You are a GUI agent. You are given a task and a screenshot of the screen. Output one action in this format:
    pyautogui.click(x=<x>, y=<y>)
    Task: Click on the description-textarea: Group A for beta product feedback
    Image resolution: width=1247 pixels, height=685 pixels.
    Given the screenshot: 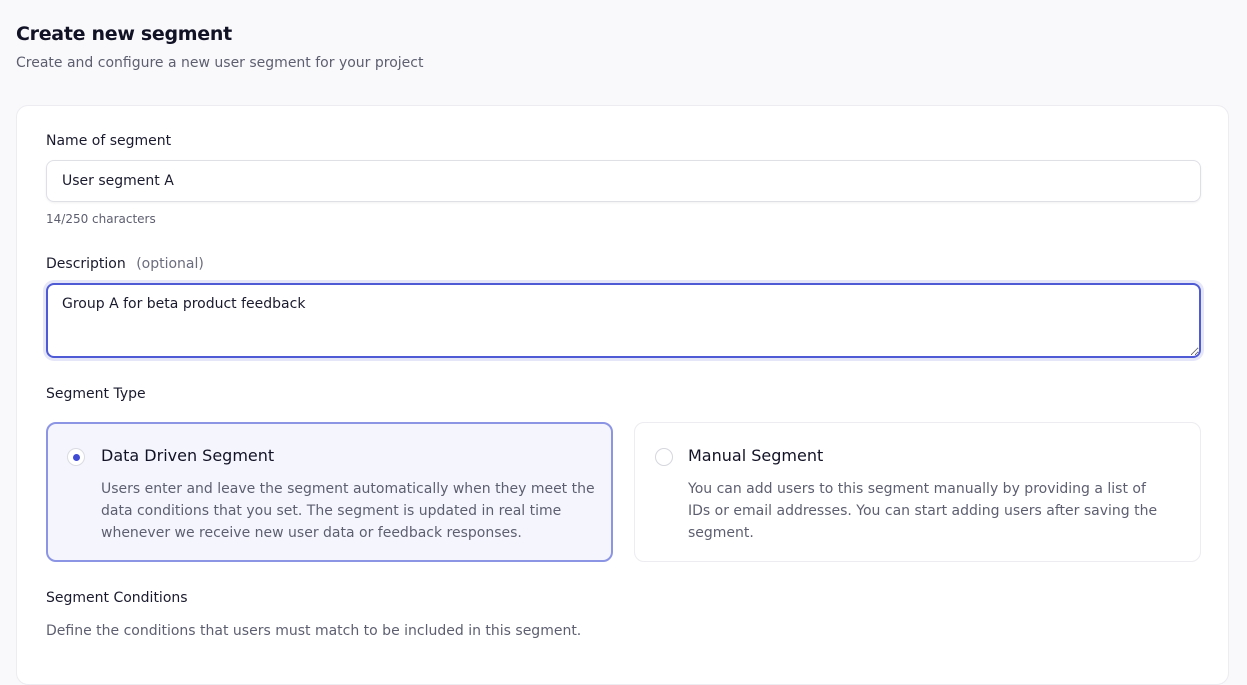 What is the action you would take?
    pyautogui.click(x=623, y=320)
    